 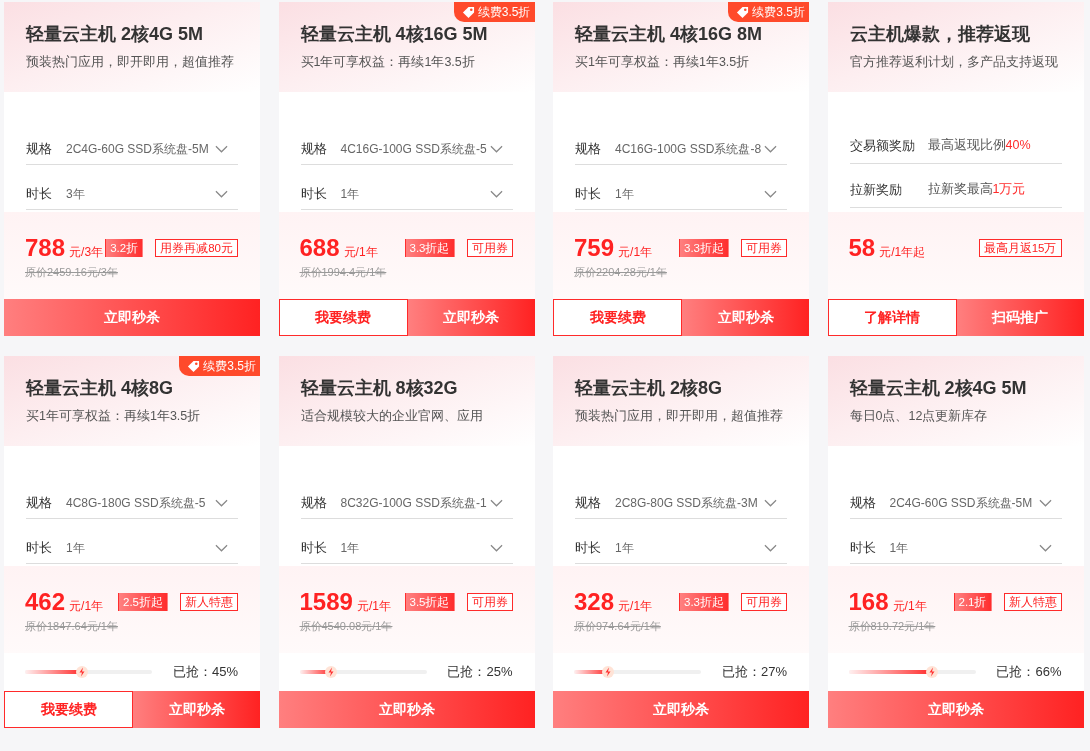 What do you see at coordinates (938, 388) in the screenshot?
I see `card-title: 轻量云主机 2核4G 5M` at bounding box center [938, 388].